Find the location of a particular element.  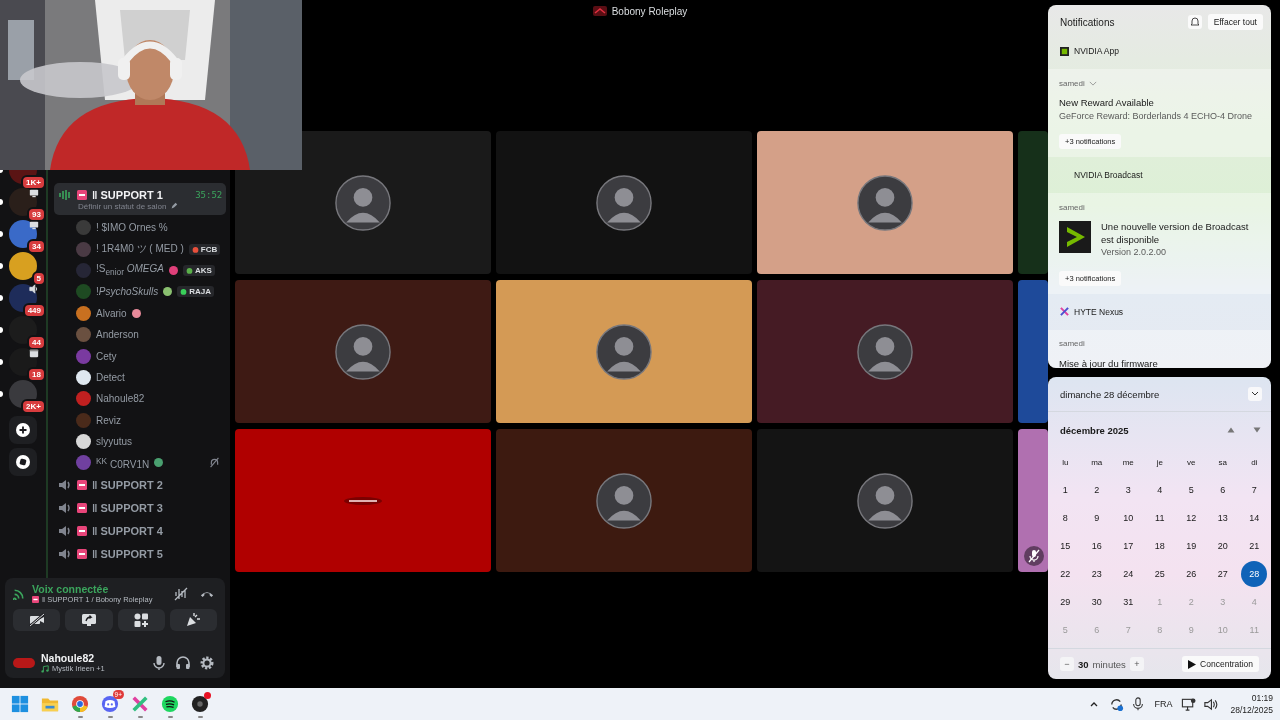

calendar-day: 5 is located at coordinates (1191, 490).